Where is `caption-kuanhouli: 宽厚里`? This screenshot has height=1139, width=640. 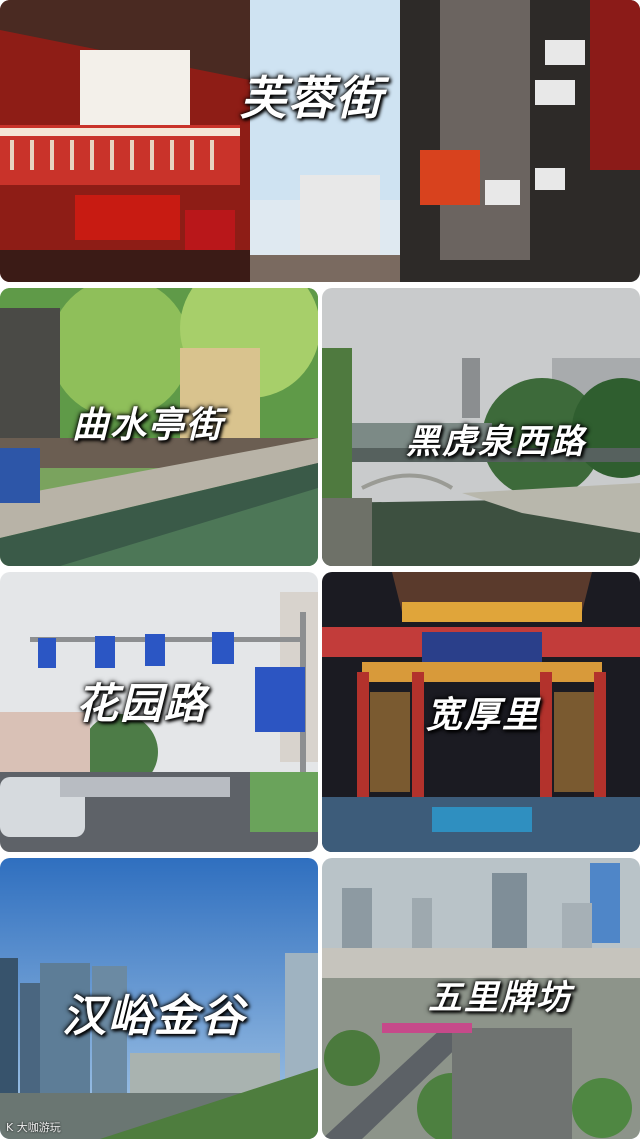
caption-kuanhouli: 宽厚里 is located at coordinates (483, 715).